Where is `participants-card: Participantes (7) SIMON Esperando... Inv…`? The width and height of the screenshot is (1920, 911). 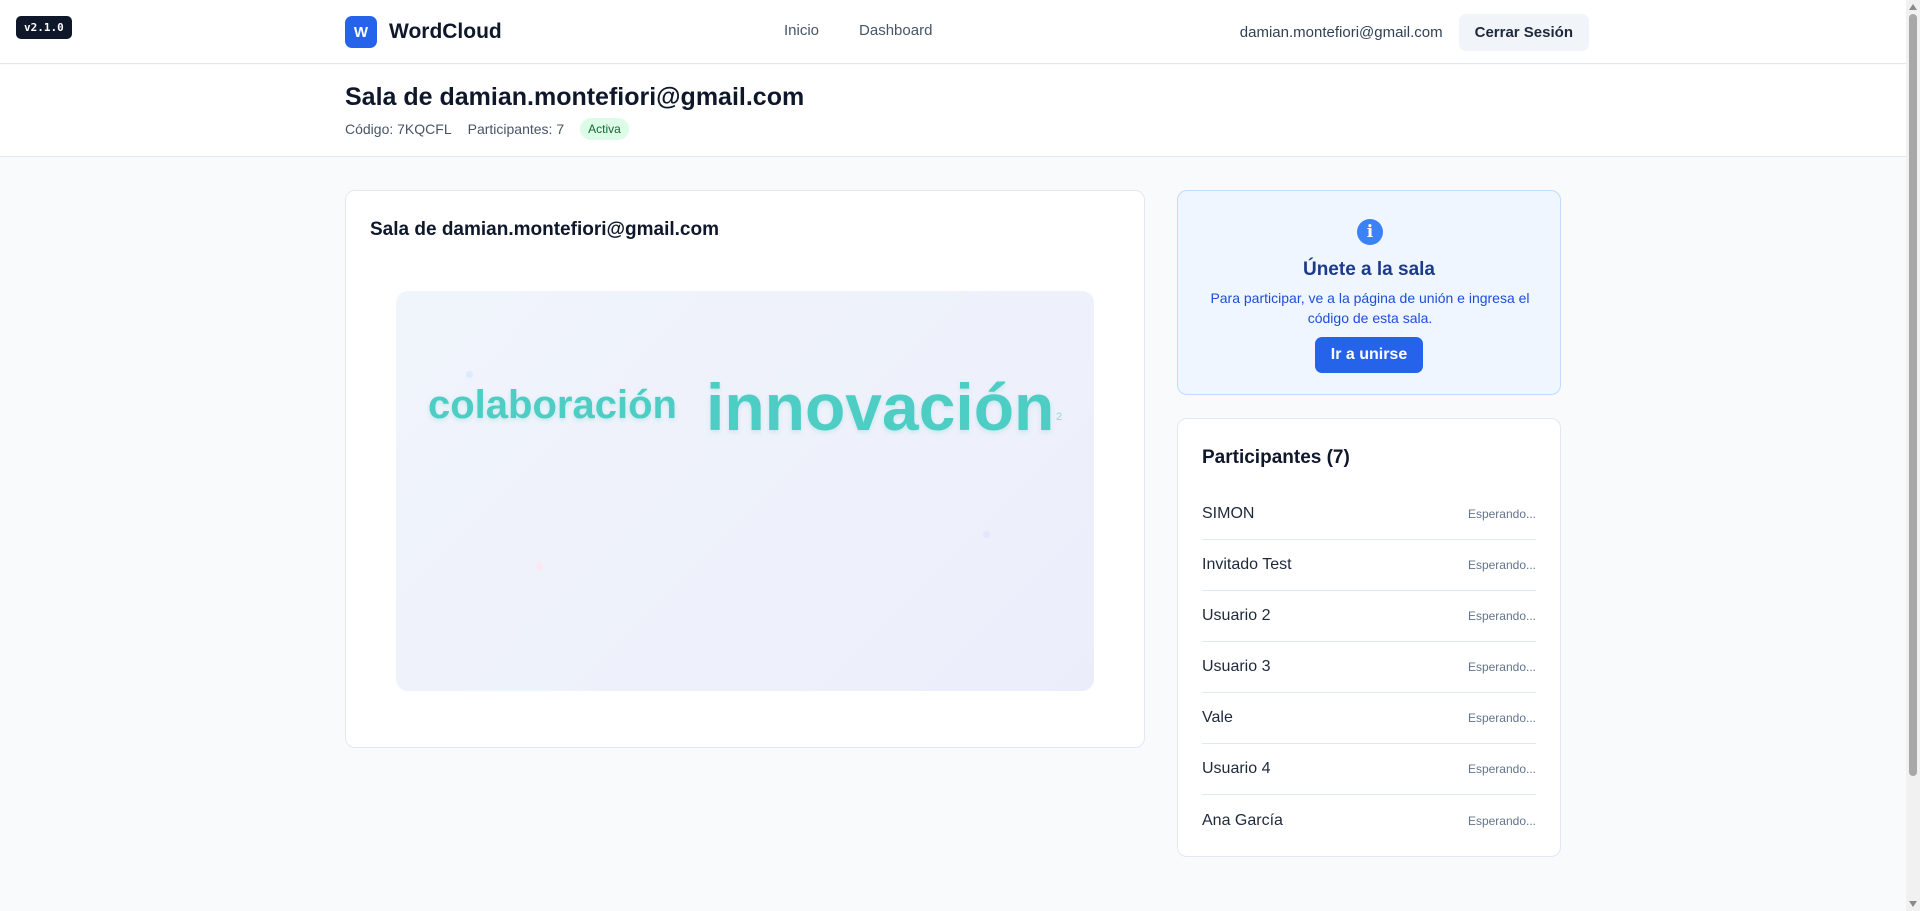 participants-card: Participantes (7) SIMON Esperando... Inv… is located at coordinates (1369, 637).